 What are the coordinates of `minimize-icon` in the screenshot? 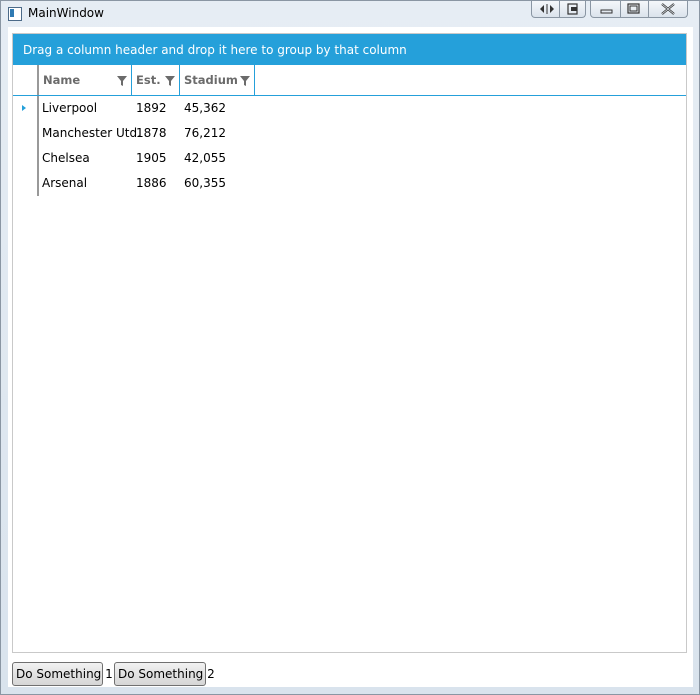 It's located at (607, 9).